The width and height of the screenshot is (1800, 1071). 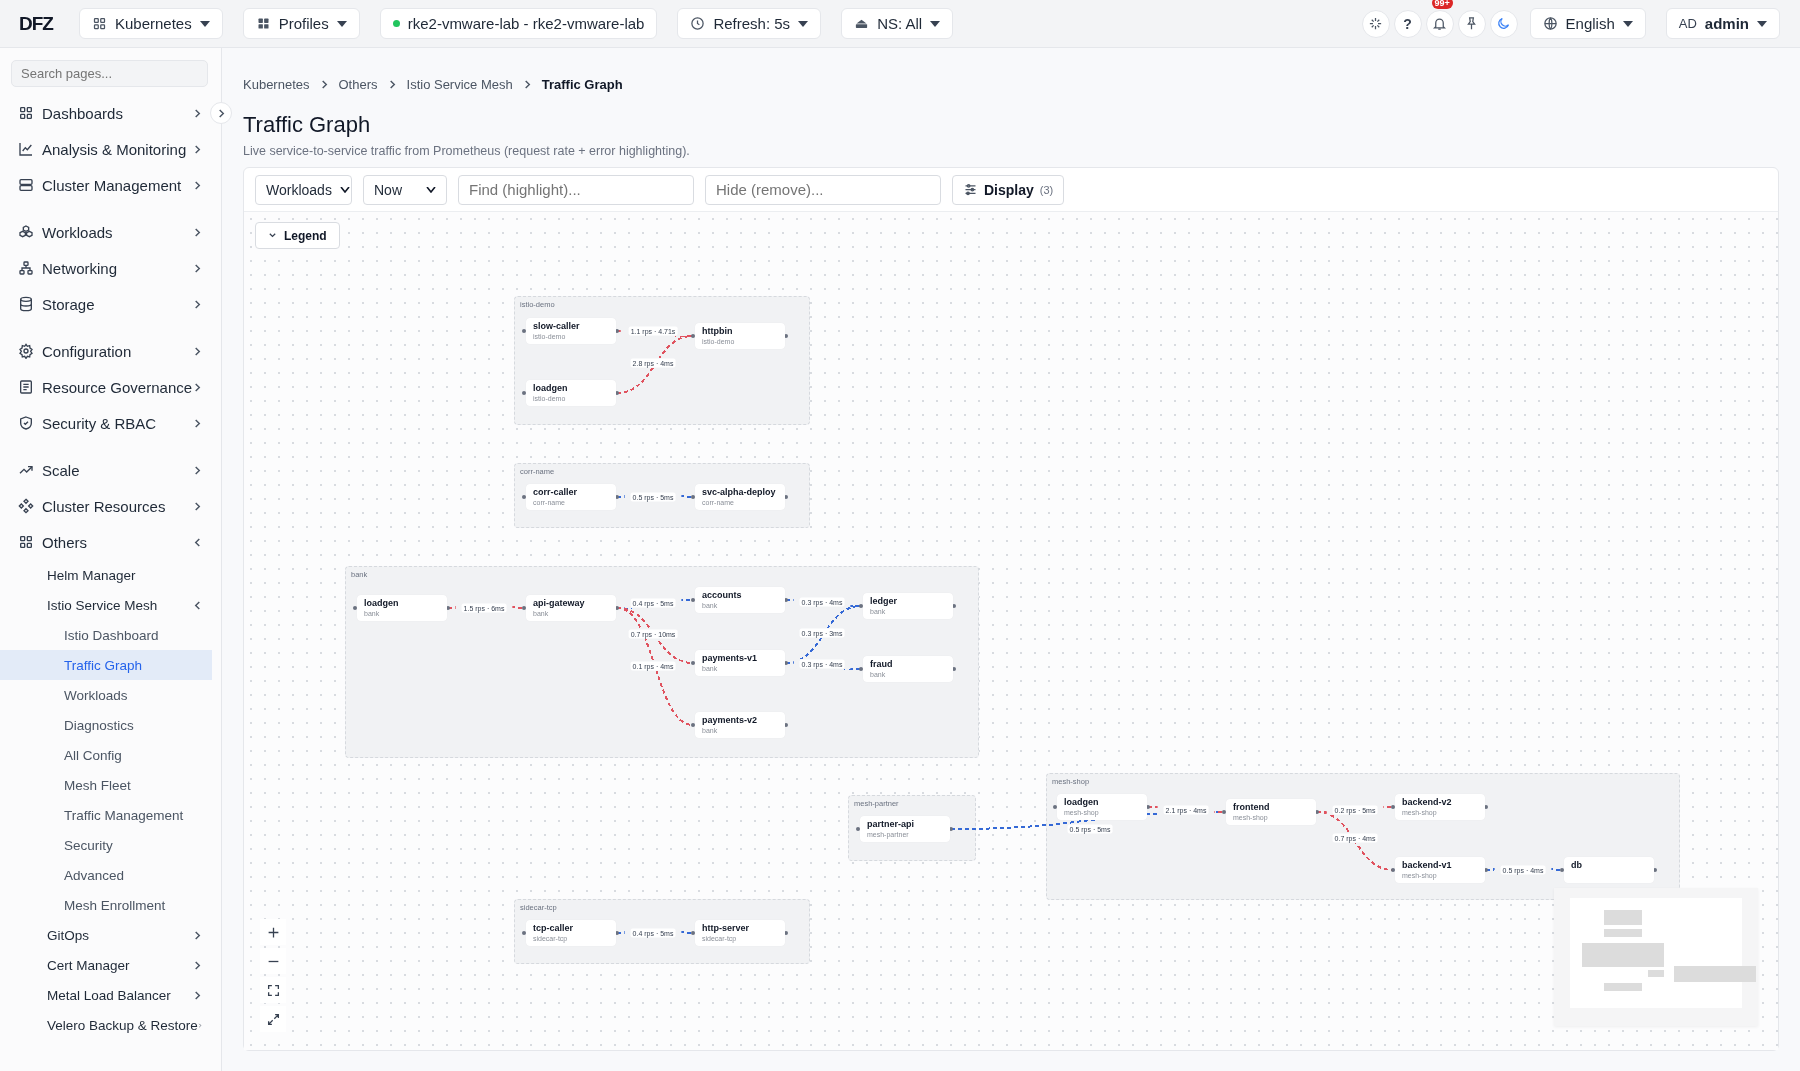 What do you see at coordinates (106, 387) in the screenshot?
I see `nav-item: Resource Governance` at bounding box center [106, 387].